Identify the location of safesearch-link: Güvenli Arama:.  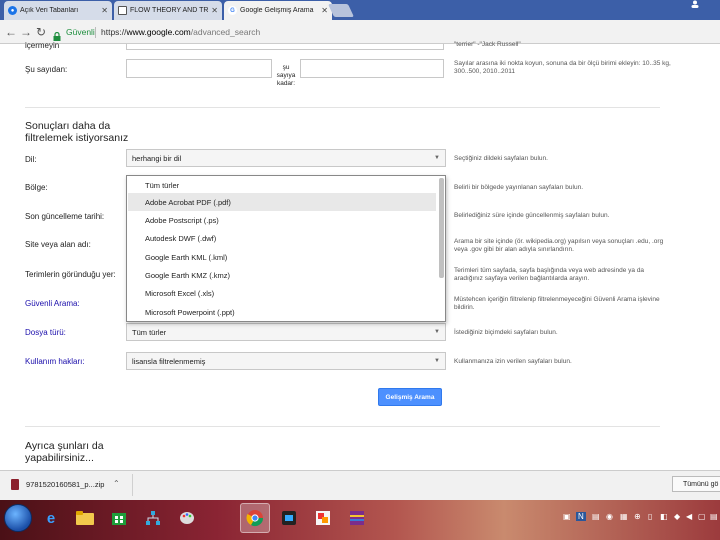
(52, 303).